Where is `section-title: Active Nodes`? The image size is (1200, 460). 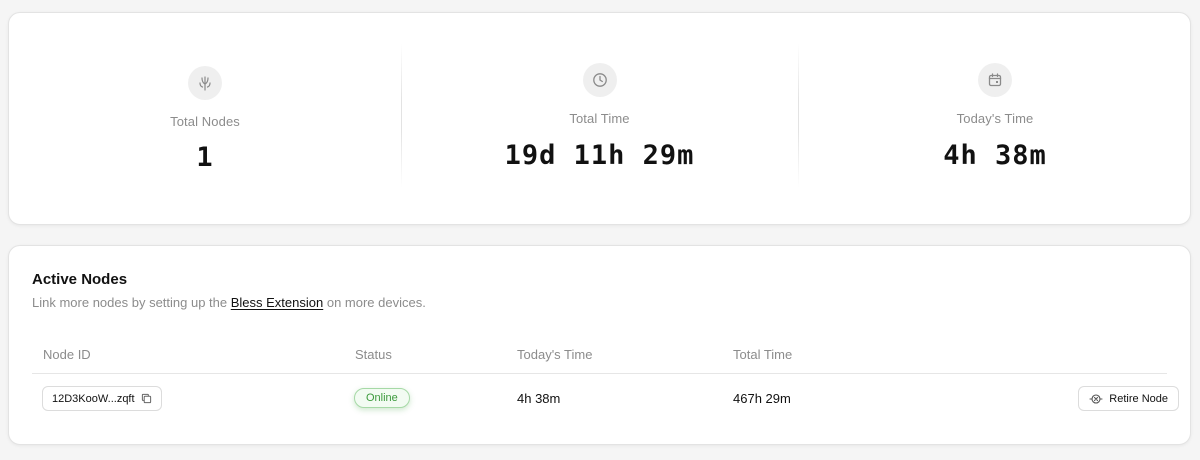
section-title: Active Nodes is located at coordinates (80, 279).